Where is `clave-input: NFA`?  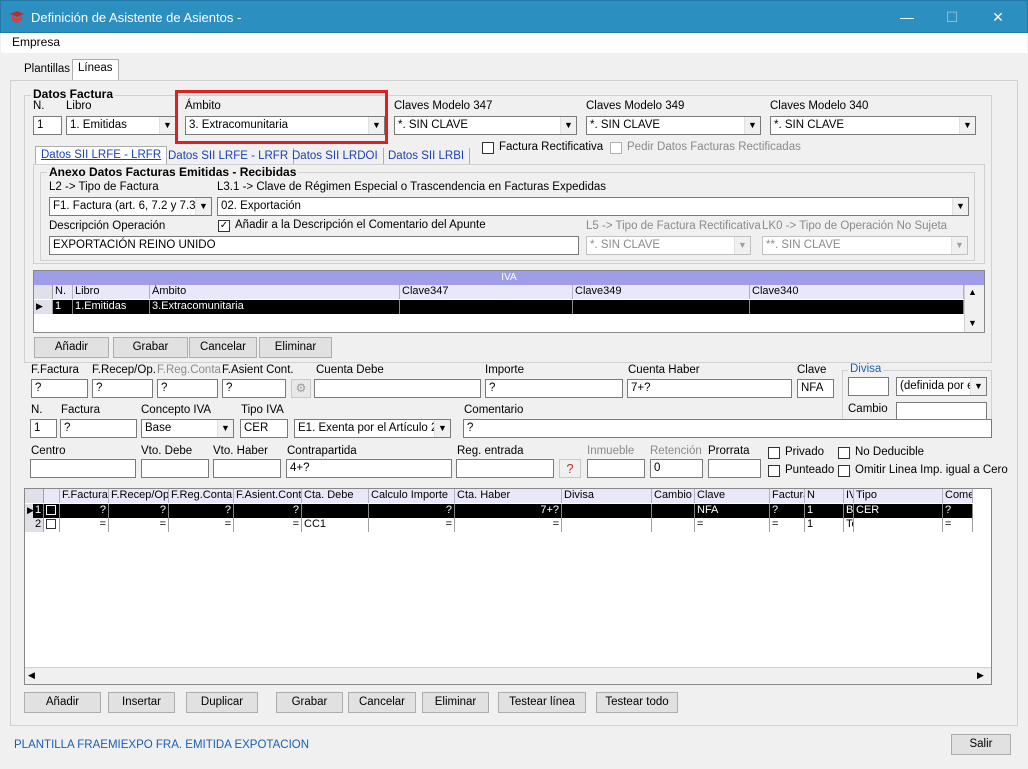 clave-input: NFA is located at coordinates (815, 388).